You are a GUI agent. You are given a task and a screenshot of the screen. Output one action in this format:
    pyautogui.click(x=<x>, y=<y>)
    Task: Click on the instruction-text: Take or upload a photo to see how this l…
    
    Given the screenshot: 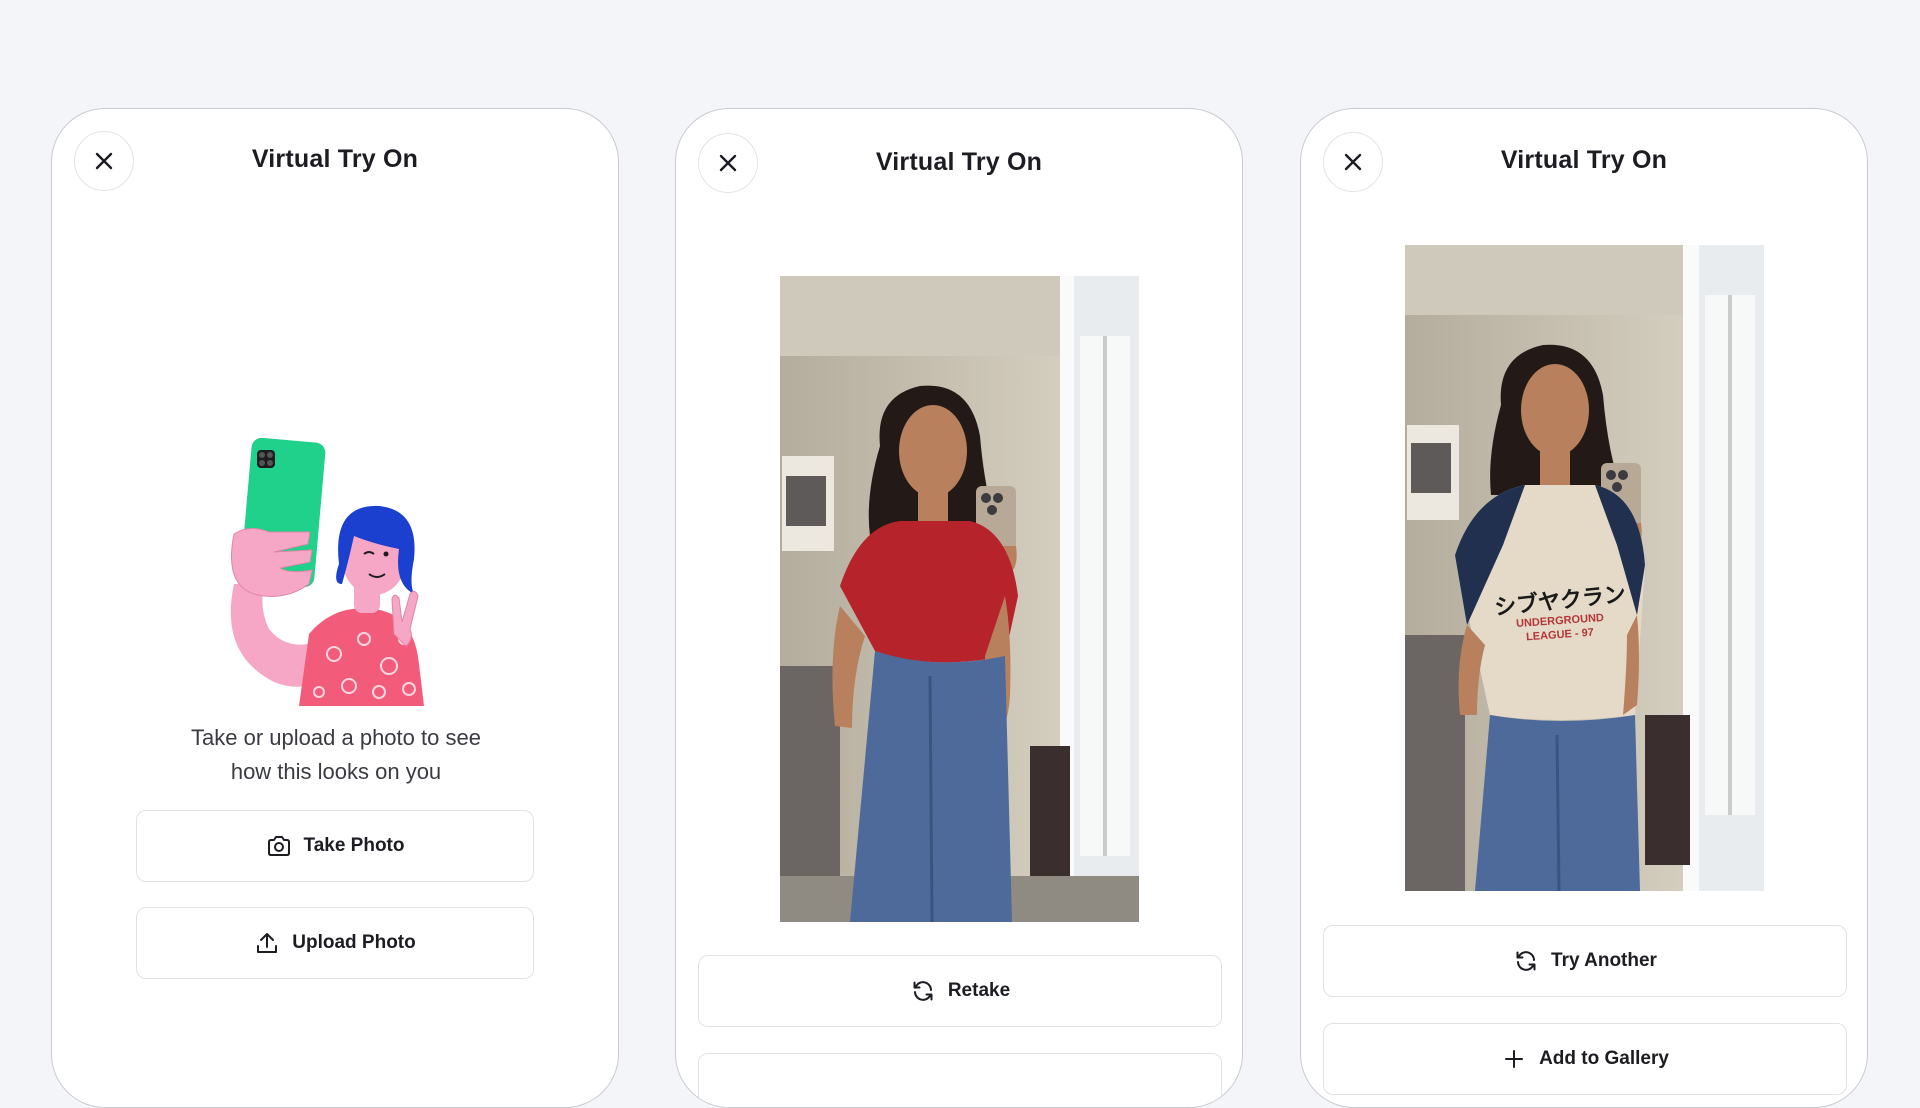 What is the action you would take?
    pyautogui.click(x=336, y=754)
    